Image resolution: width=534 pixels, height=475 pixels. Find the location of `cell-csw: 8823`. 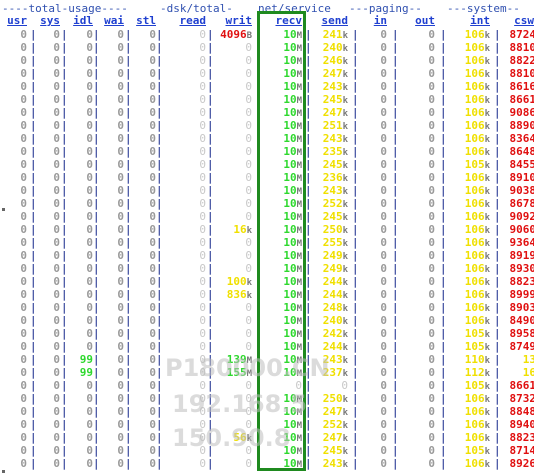

cell-csw: 8823 is located at coordinates (521, 281).